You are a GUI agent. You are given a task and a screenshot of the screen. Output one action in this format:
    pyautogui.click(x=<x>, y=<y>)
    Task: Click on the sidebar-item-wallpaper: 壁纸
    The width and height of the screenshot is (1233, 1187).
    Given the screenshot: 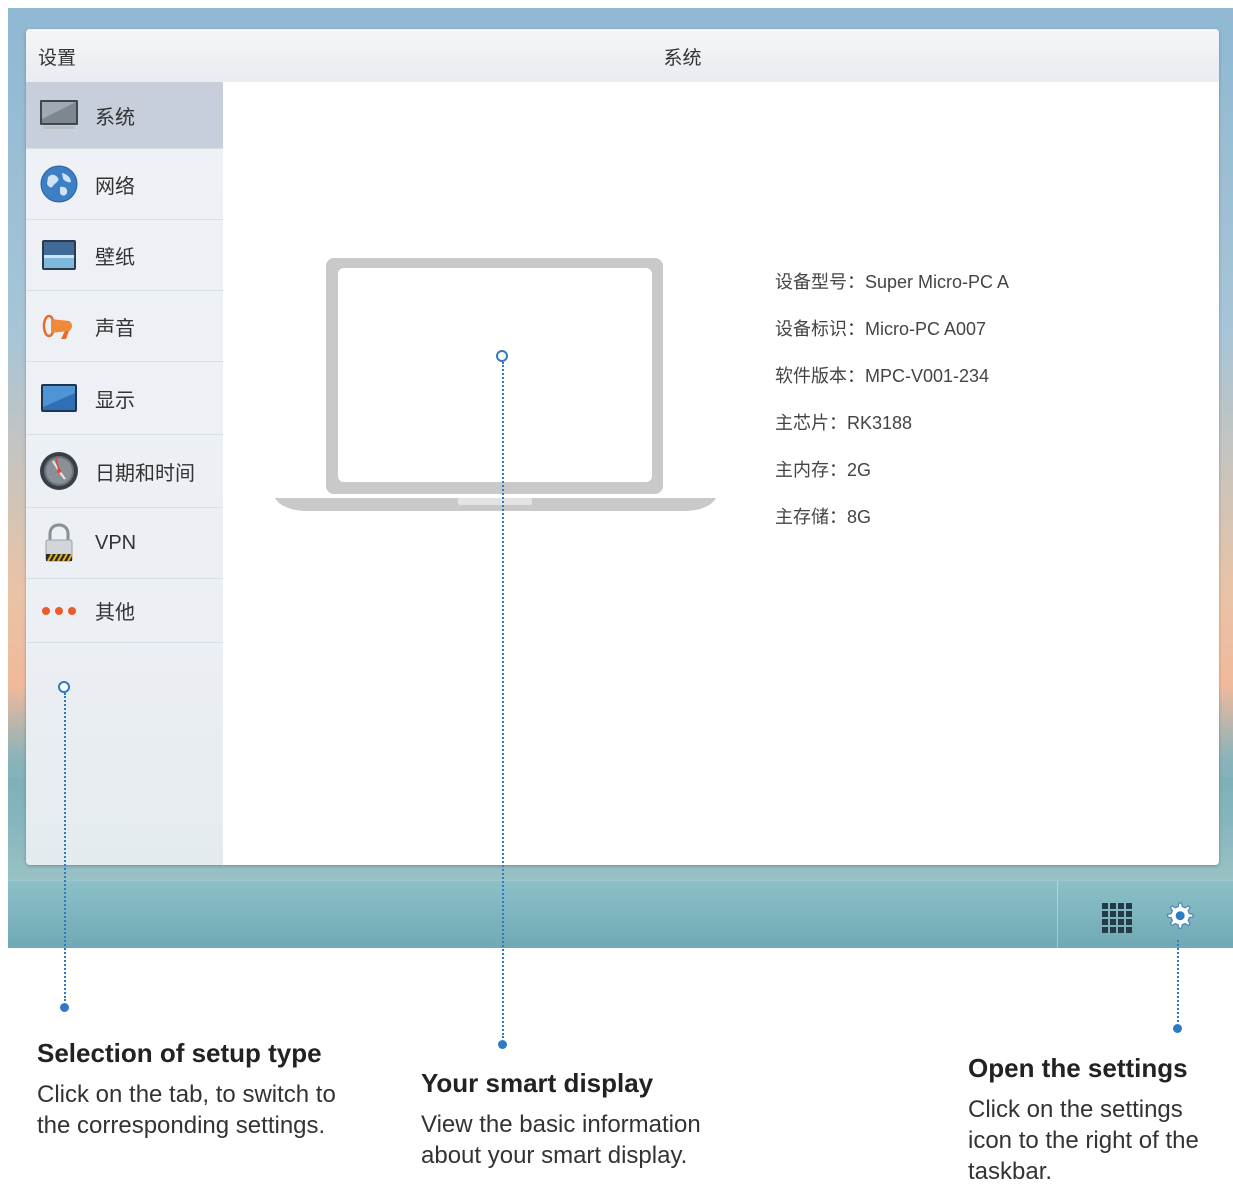 What is the action you would take?
    pyautogui.click(x=124, y=255)
    